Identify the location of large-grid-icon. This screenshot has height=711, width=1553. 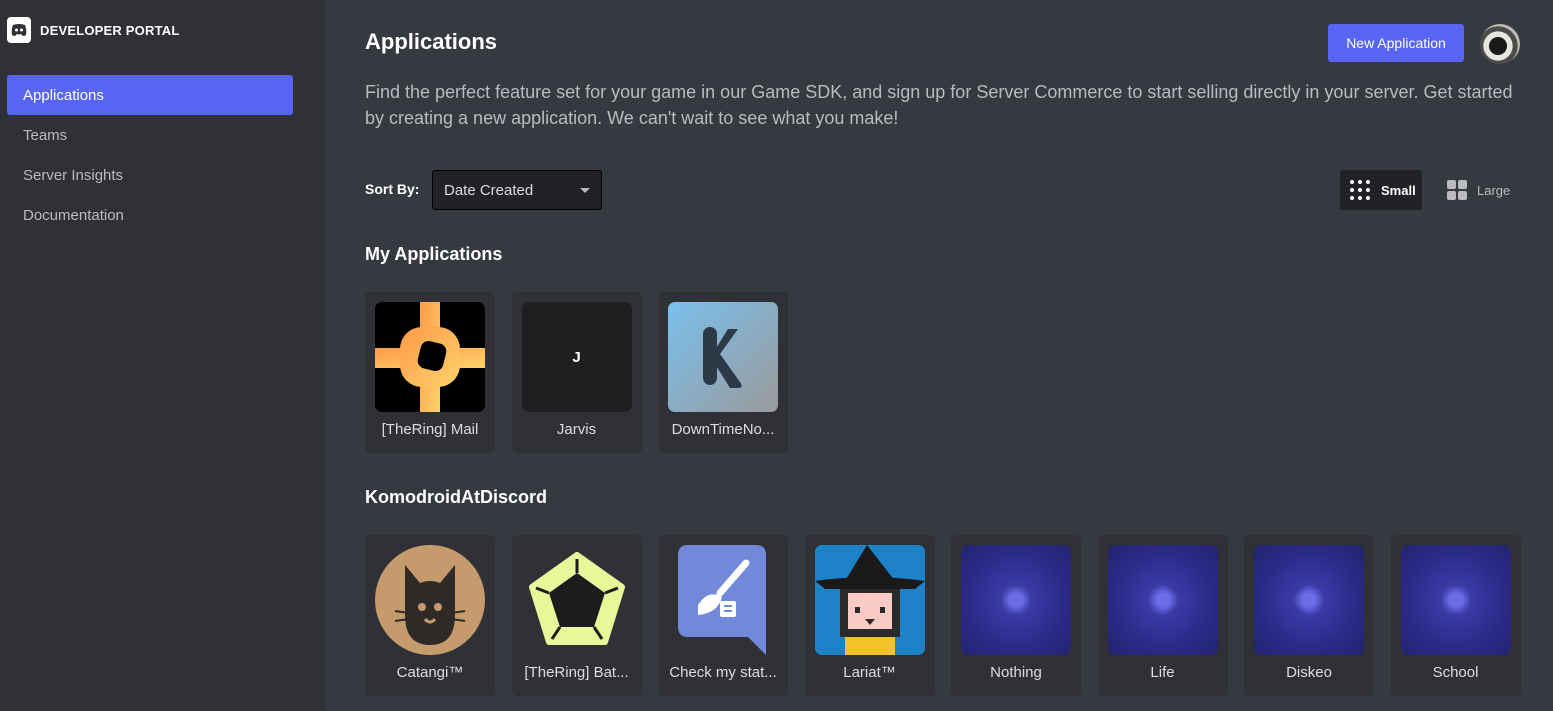
(1457, 190).